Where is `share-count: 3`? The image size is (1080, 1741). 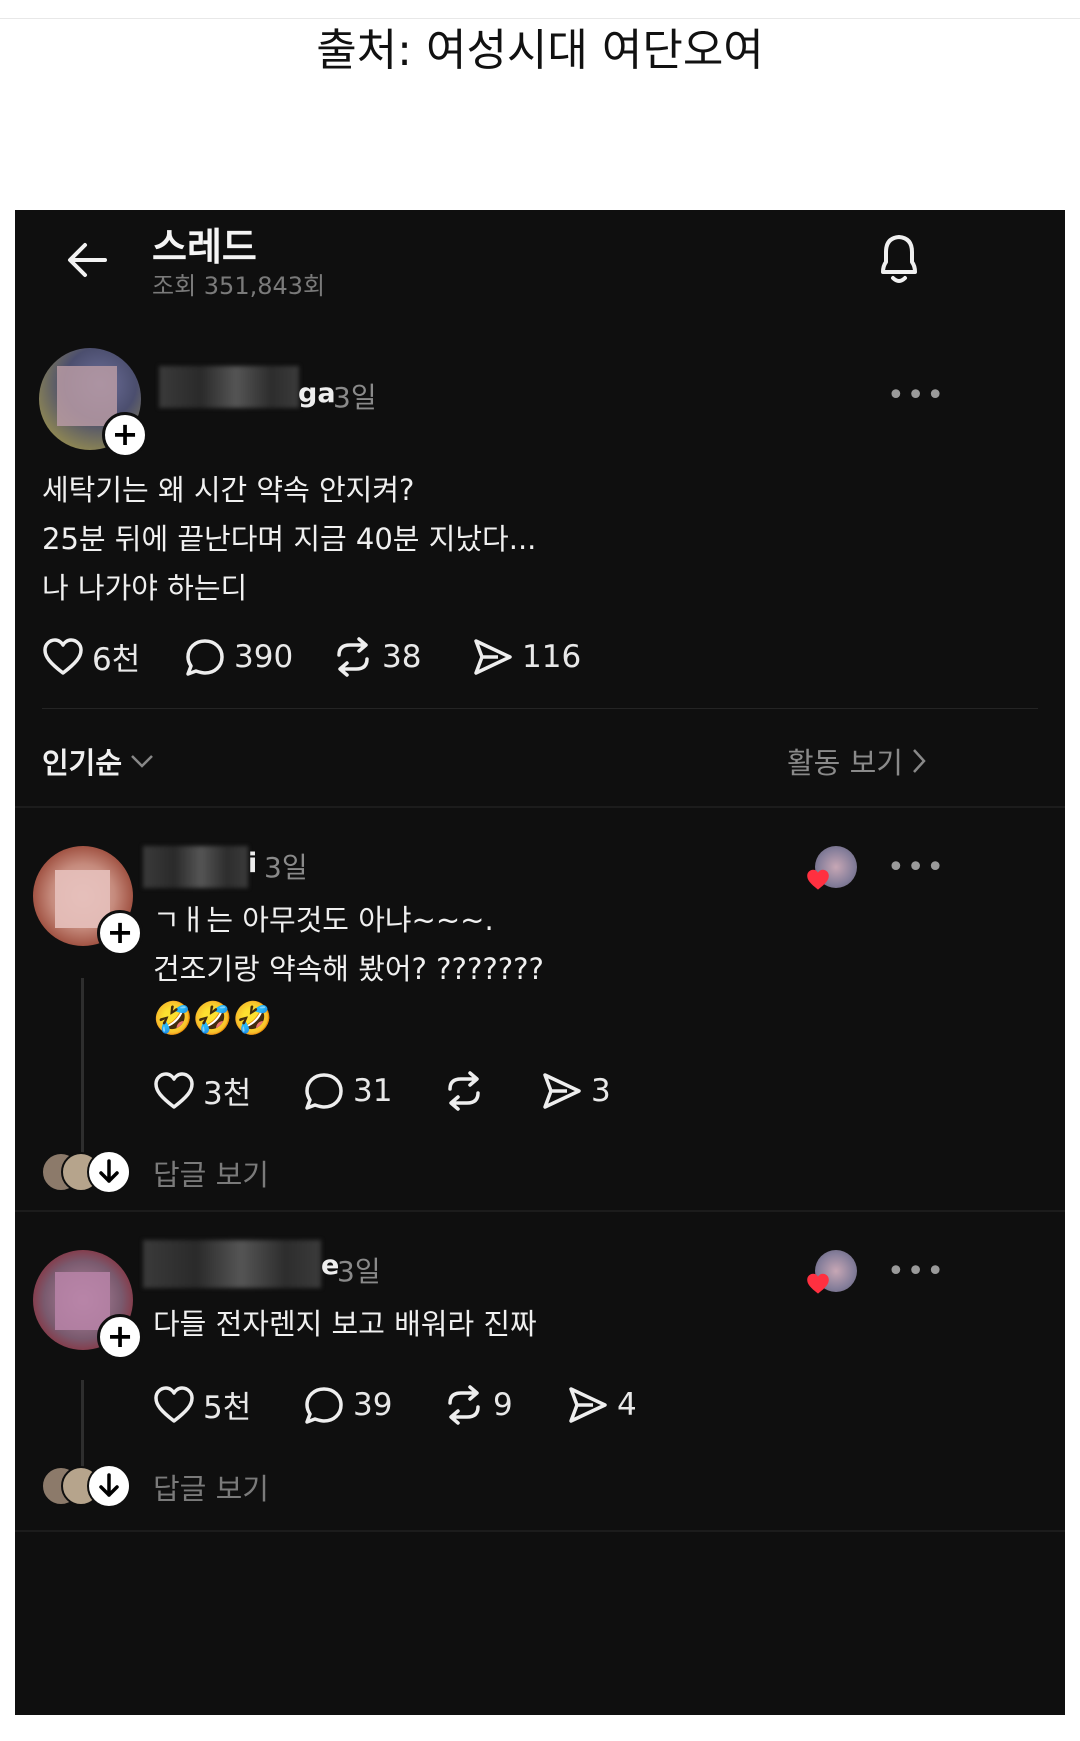 share-count: 3 is located at coordinates (601, 1090).